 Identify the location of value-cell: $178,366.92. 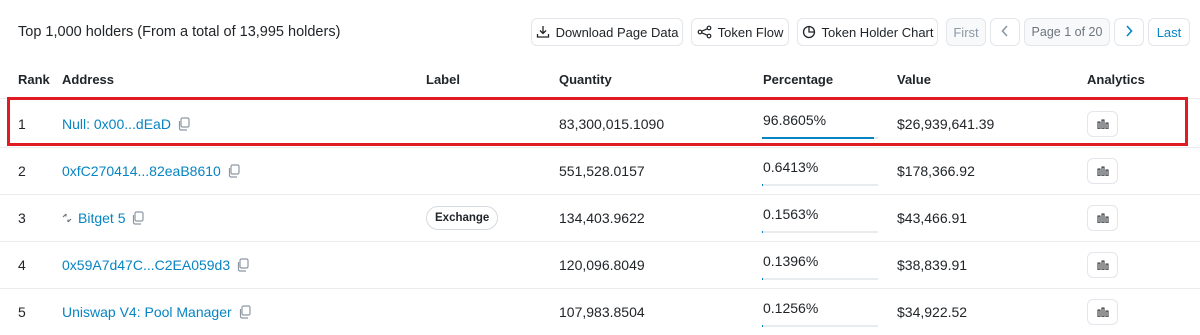
(936, 170).